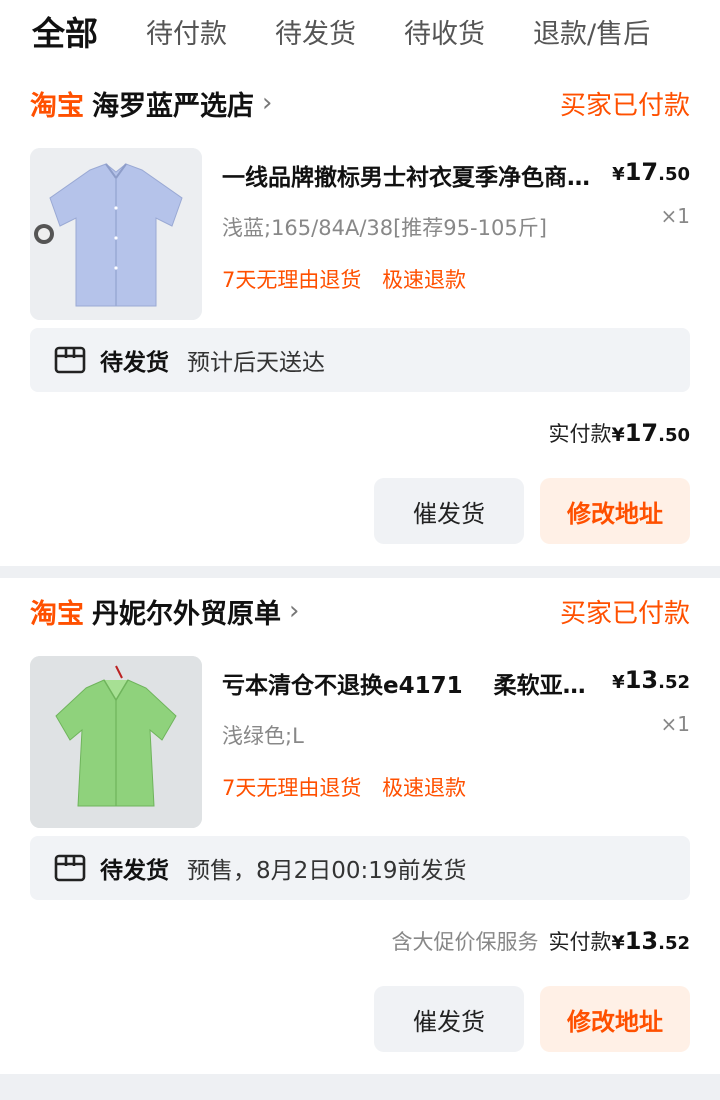 Image resolution: width=720 pixels, height=1100 pixels. What do you see at coordinates (360, 941) in the screenshot?
I see `order-total: 含大促价保服务 实付款 ¥13.52` at bounding box center [360, 941].